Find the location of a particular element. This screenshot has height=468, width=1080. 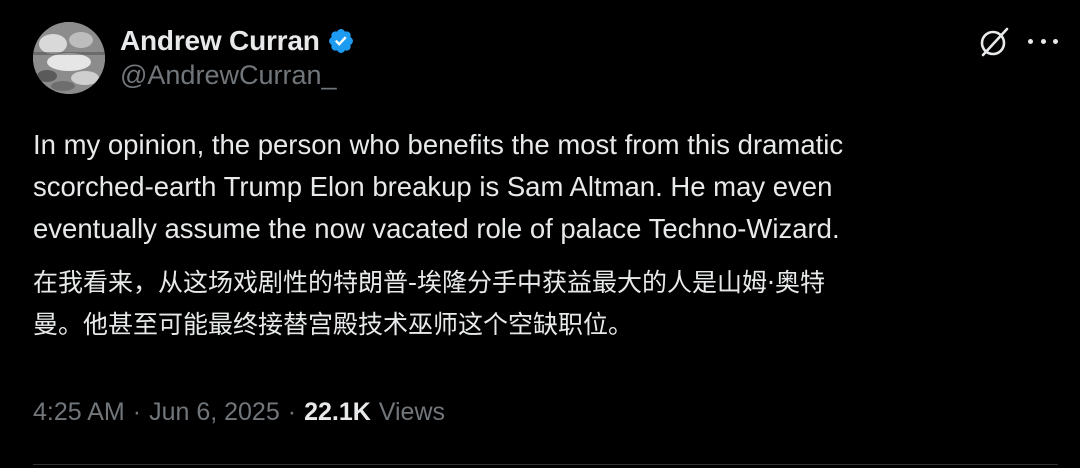

divider is located at coordinates (545, 464).